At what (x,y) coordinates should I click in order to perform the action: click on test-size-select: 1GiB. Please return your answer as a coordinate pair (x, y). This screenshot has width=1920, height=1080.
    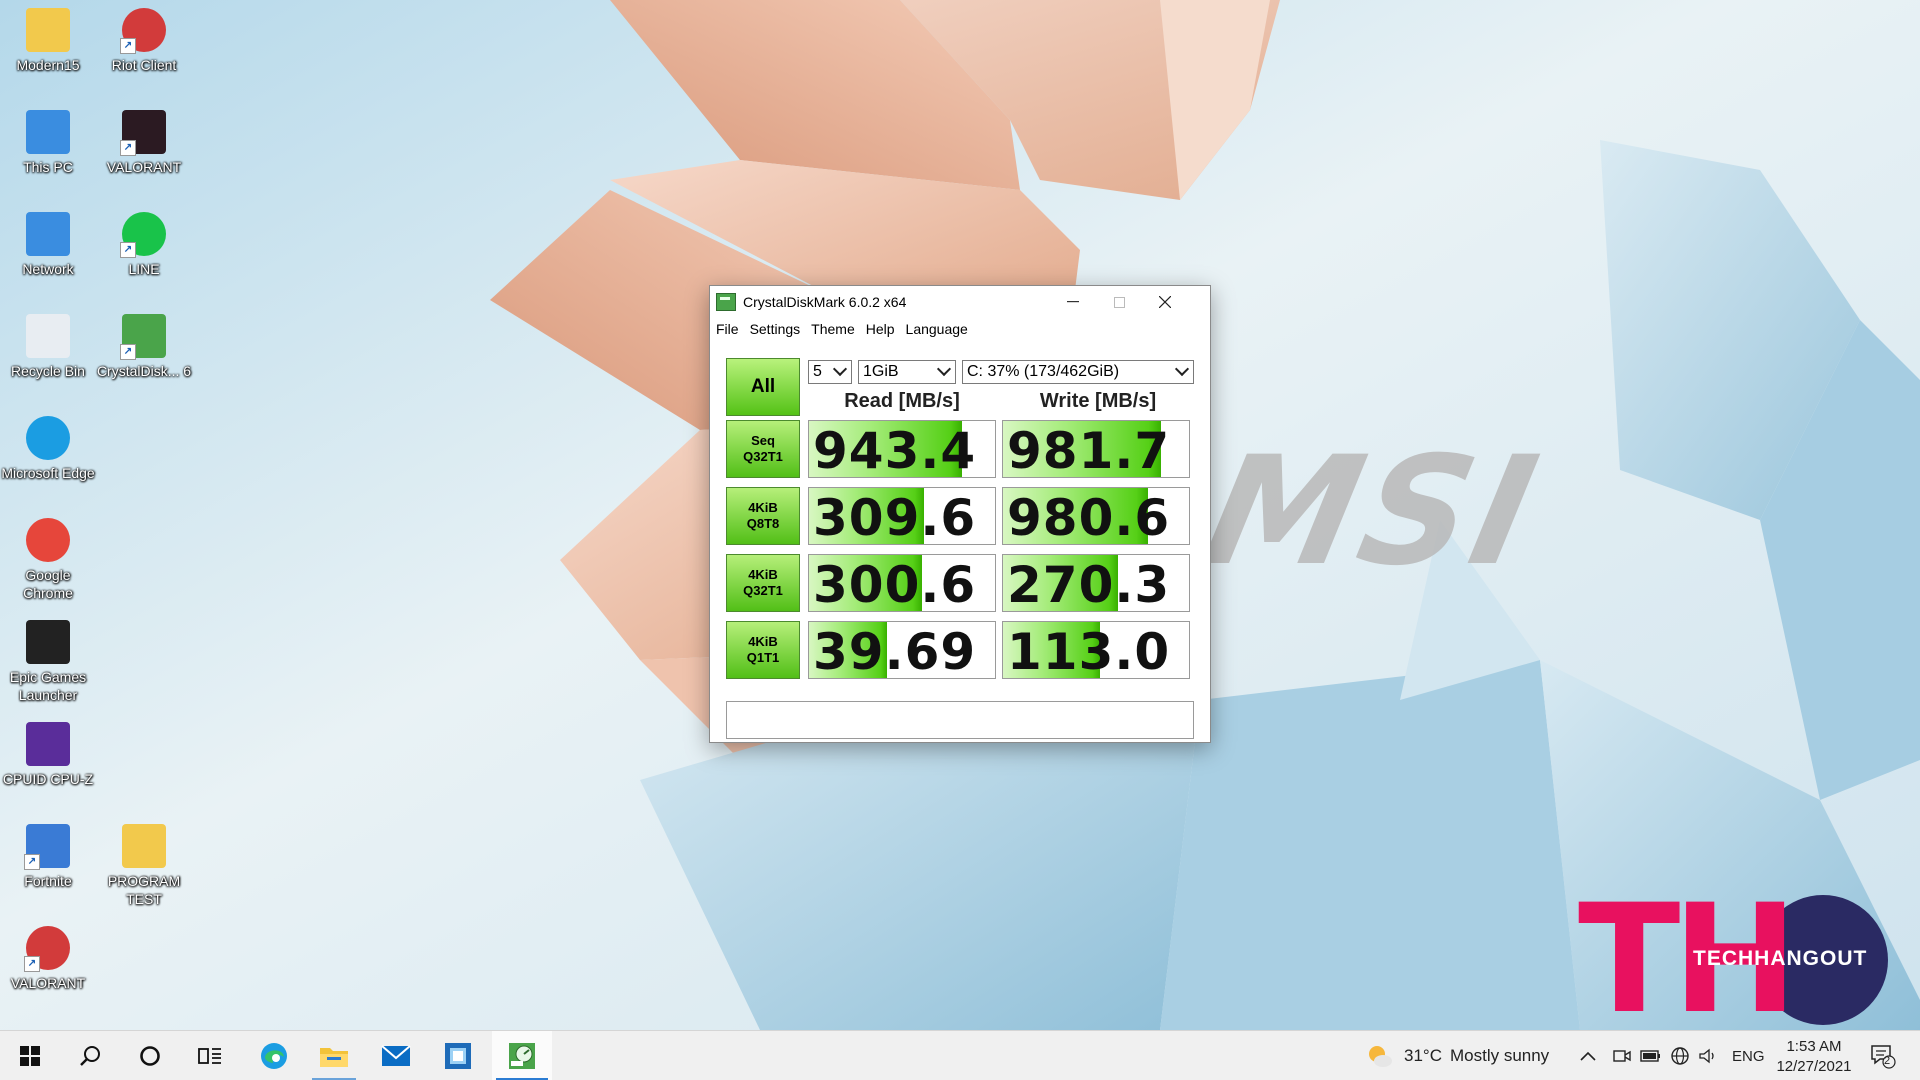
    Looking at the image, I should click on (907, 372).